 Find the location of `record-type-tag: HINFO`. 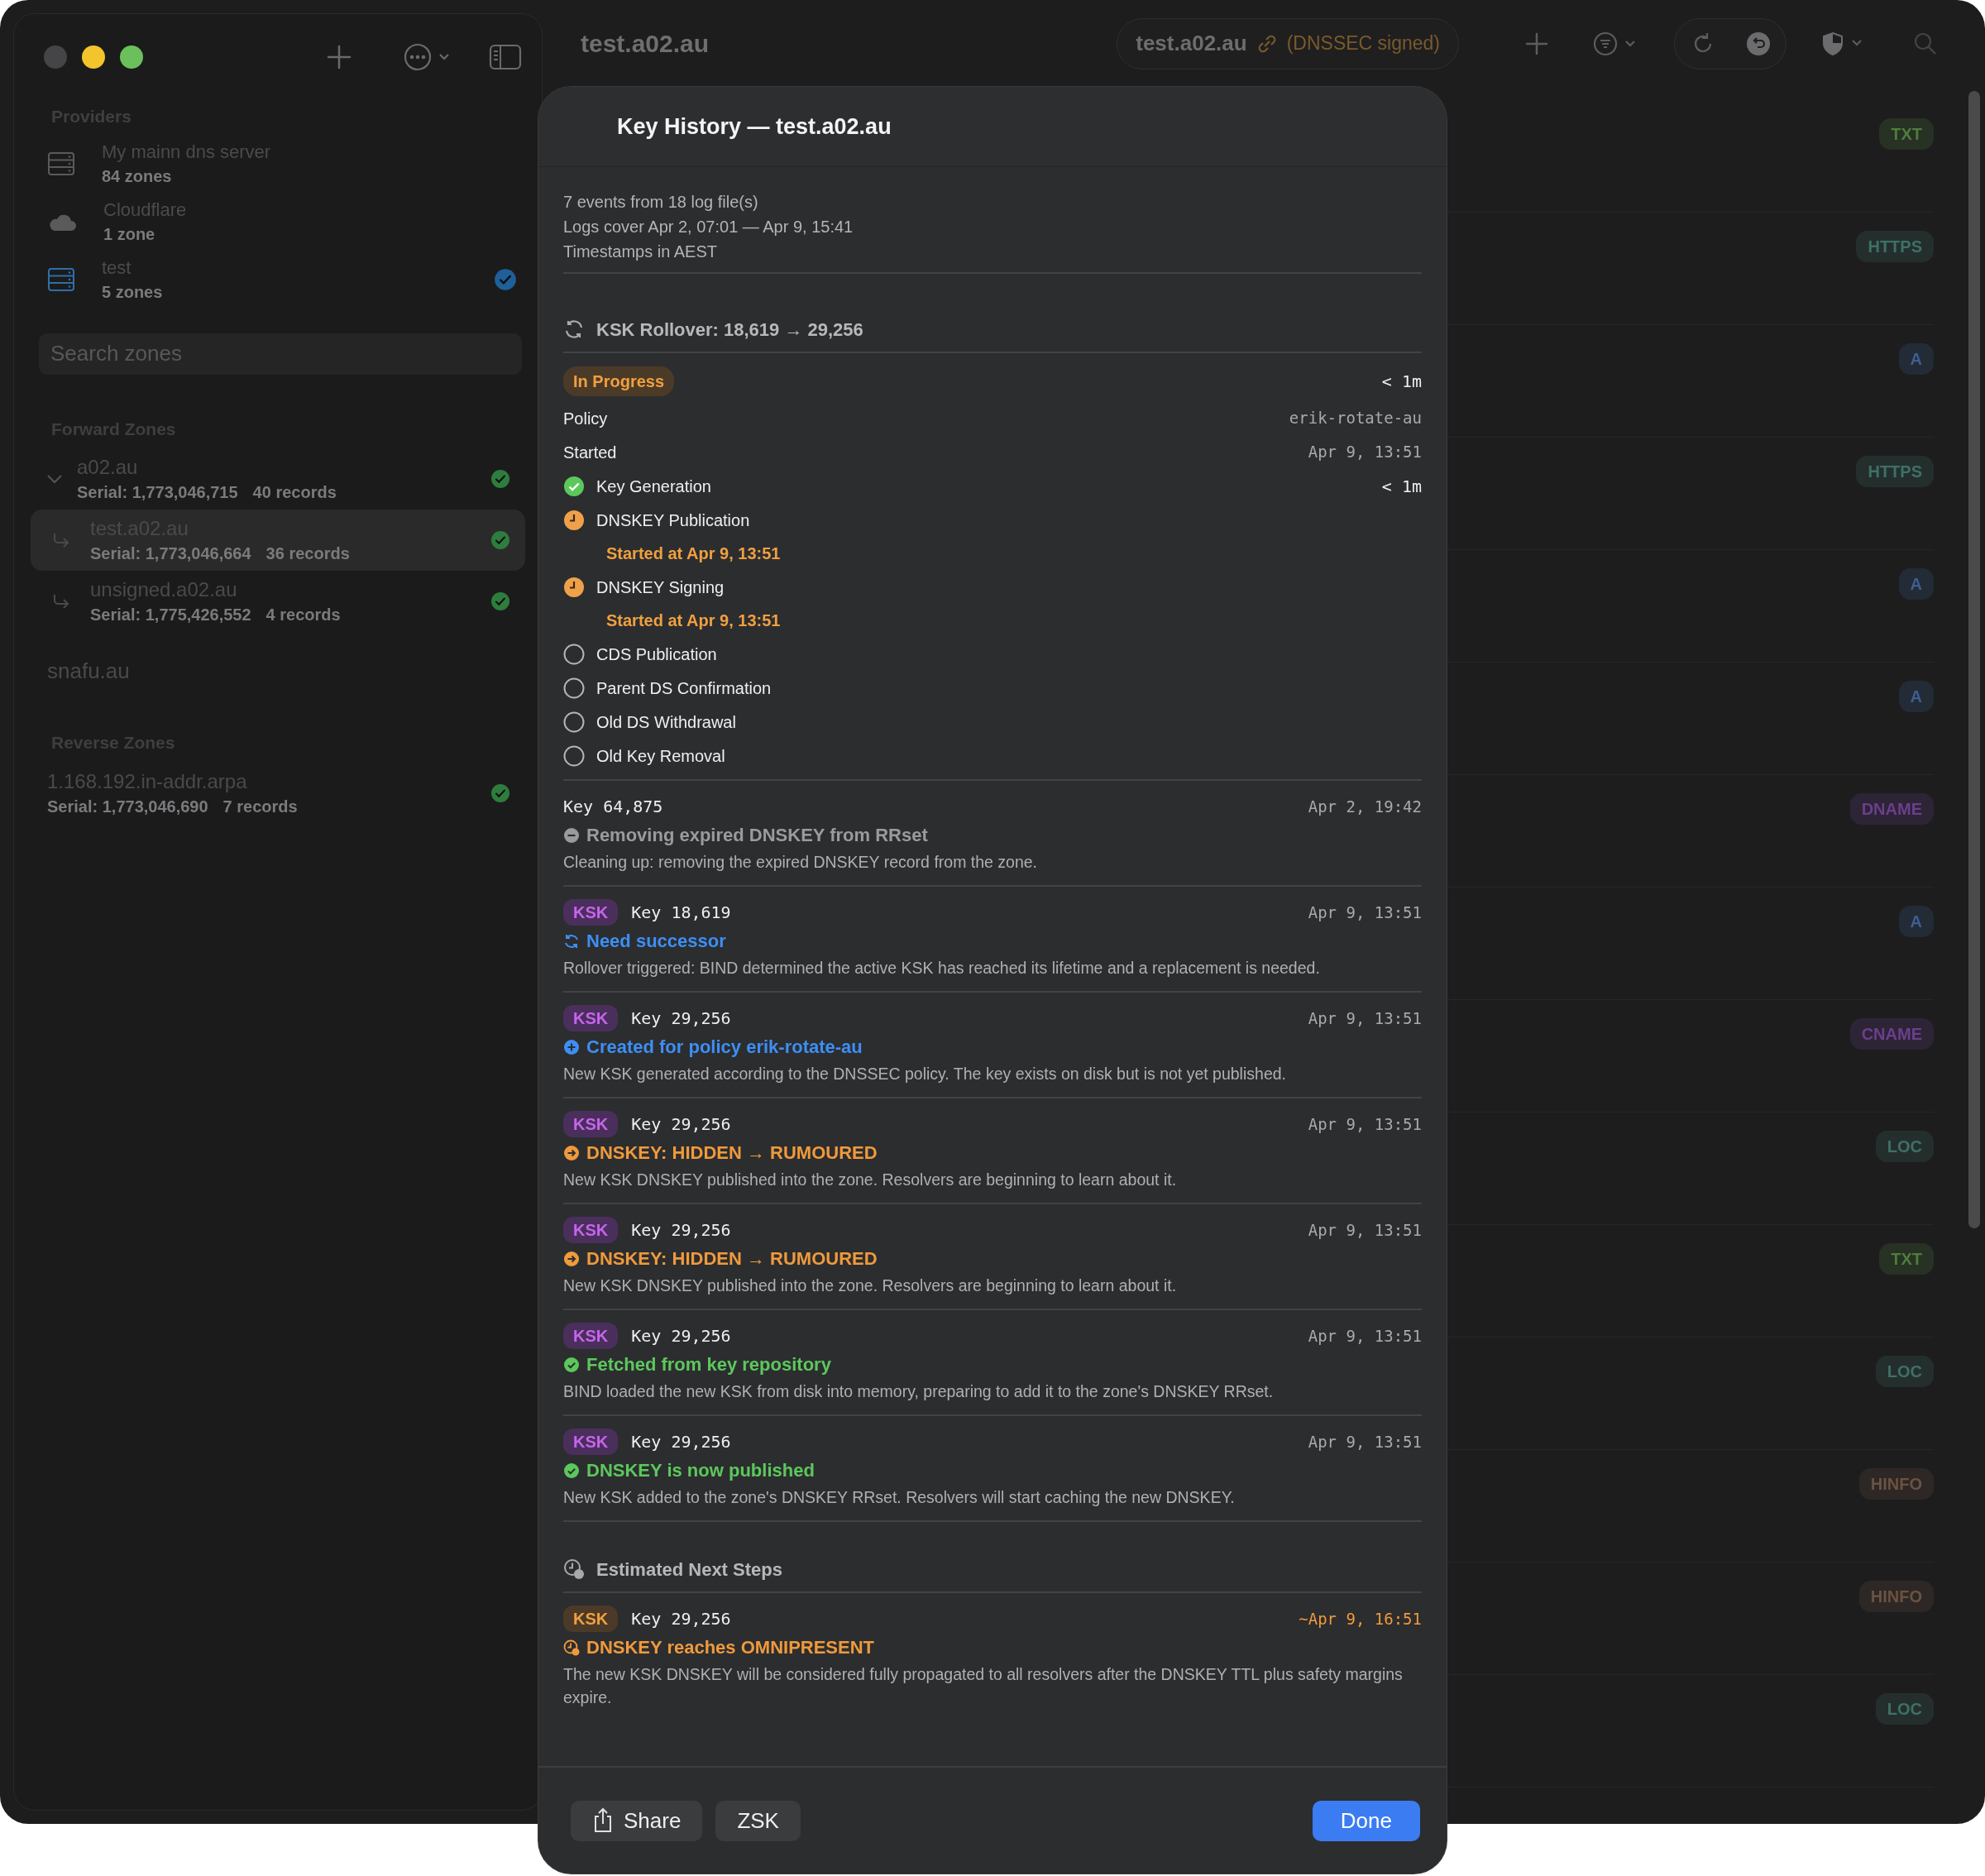

record-type-tag: HINFO is located at coordinates (1896, 1484).